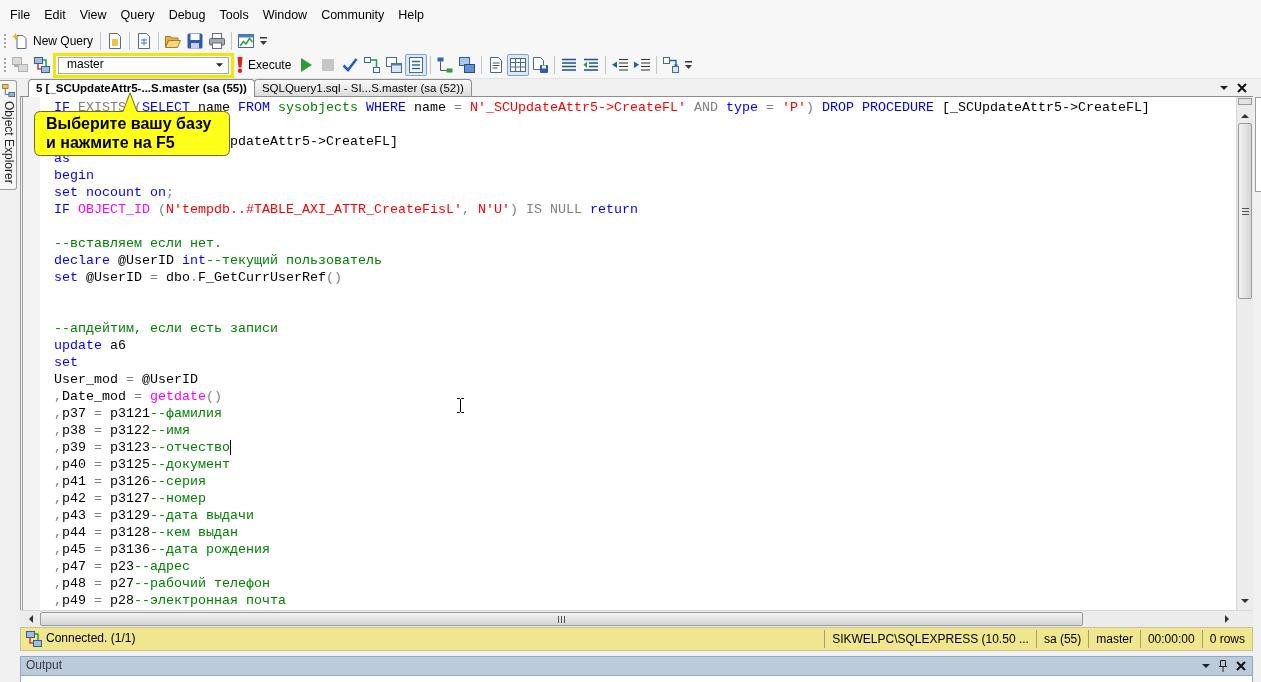 Image resolution: width=1261 pixels, height=682 pixels. I want to click on code-line: ,p43 = p3129--дата выдачи, so click(154, 515).